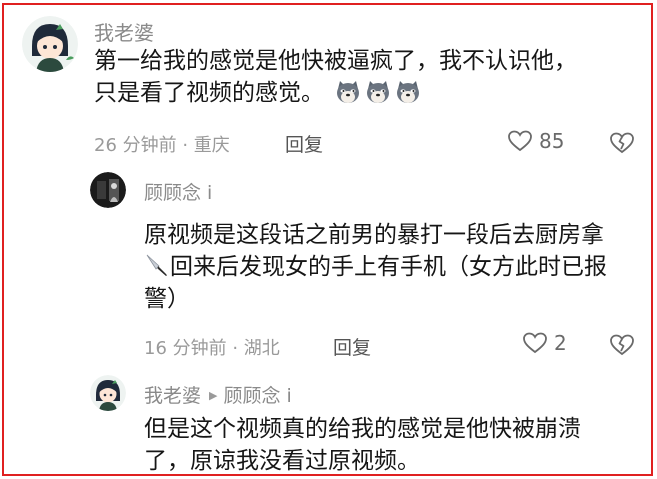 Image resolution: width=657 pixels, height=479 pixels. I want to click on reply-text-before-emoji: 原视频是这段话之前男的暴打一段后去厨房拿, so click(374, 235).